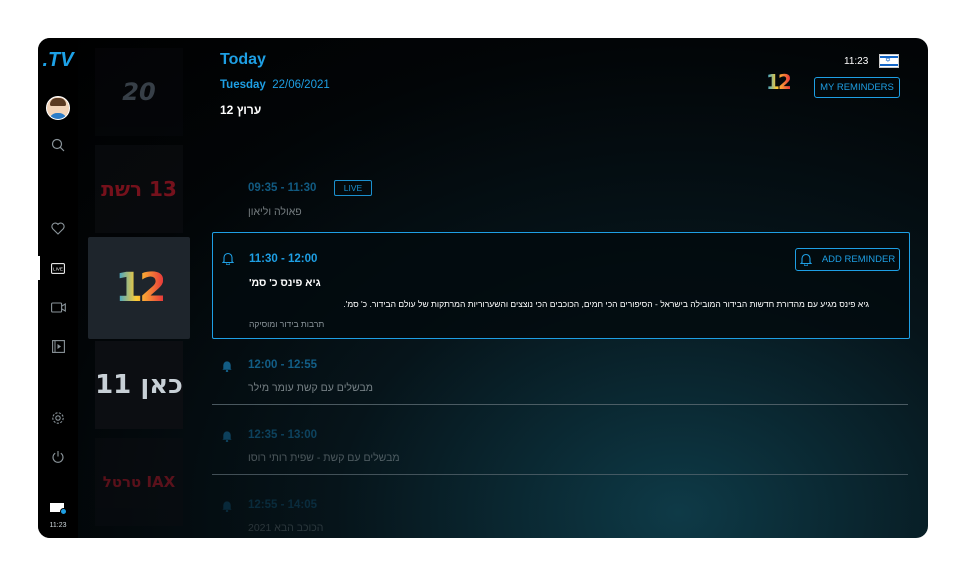 The height and width of the screenshot is (576, 966). What do you see at coordinates (58, 145) in the screenshot?
I see `search-icon` at bounding box center [58, 145].